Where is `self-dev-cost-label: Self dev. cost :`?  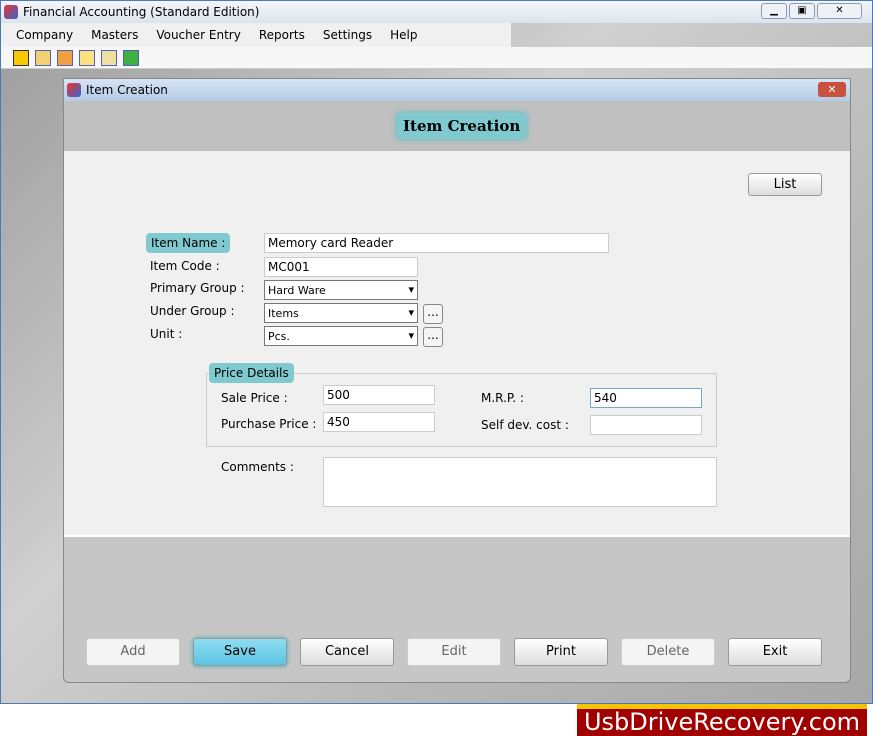
self-dev-cost-label: Self dev. cost : is located at coordinates (525, 425).